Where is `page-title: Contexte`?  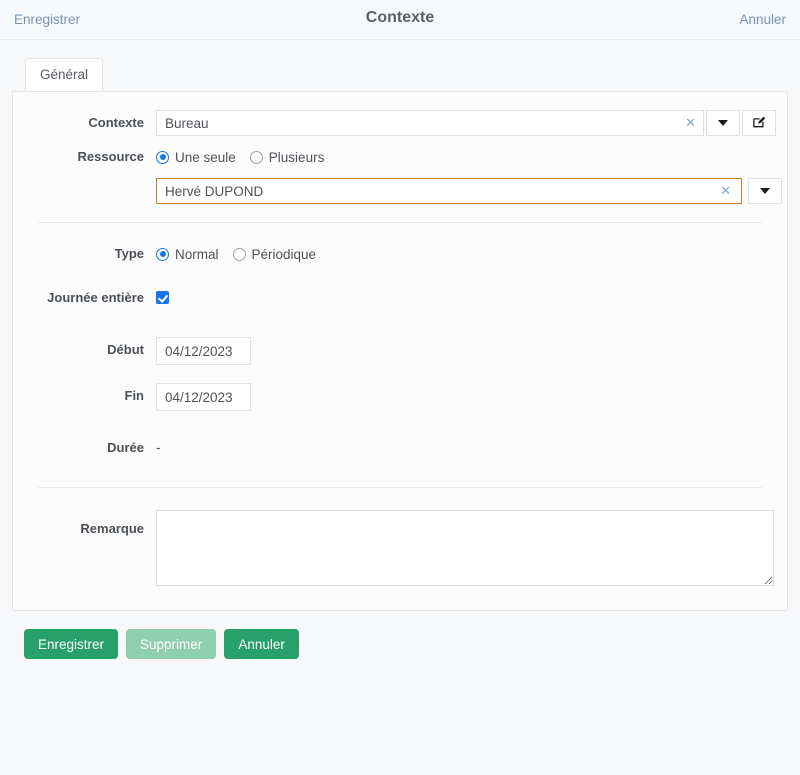 page-title: Contexte is located at coordinates (400, 17).